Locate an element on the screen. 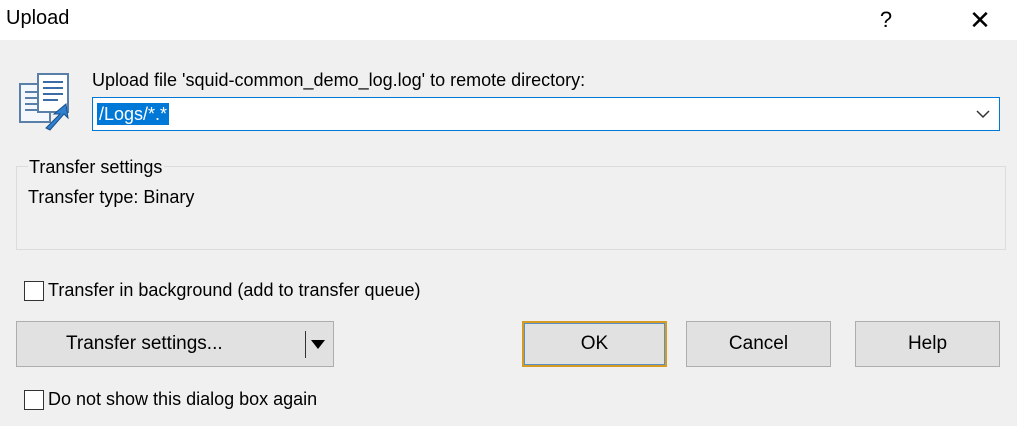 The image size is (1017, 426). do-not-show-again-label: Do not show this dialog box again is located at coordinates (182, 399).